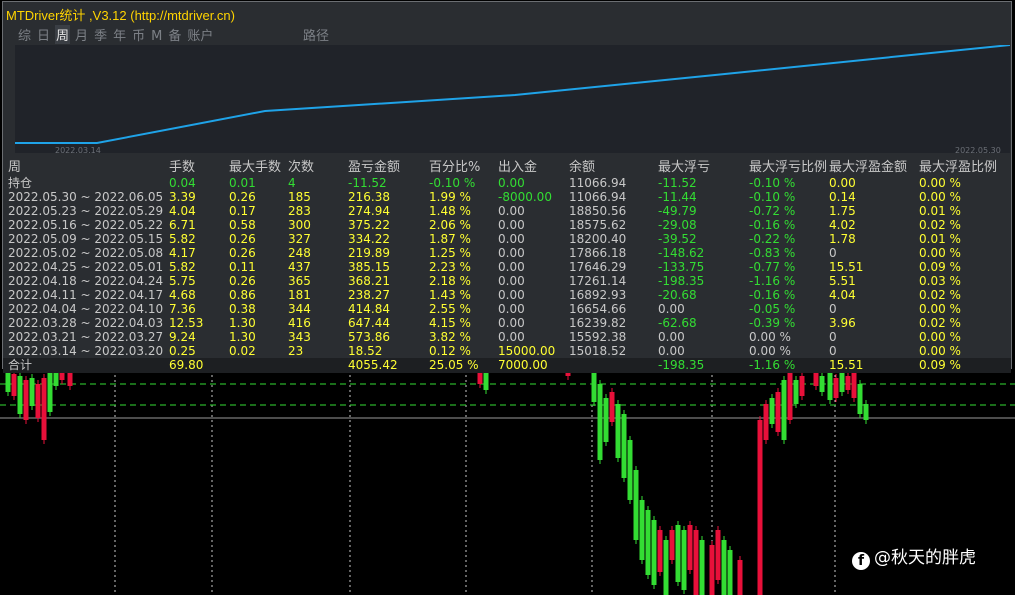 The width and height of the screenshot is (1015, 595). I want to click on tab-1: 日, so click(43, 34).